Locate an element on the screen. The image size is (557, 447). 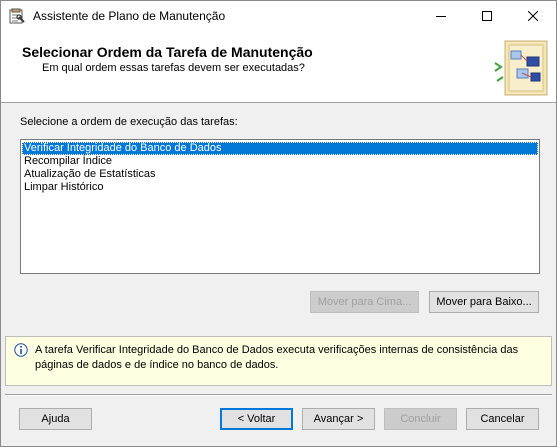
window-title: Assistente de Plano de Manutenção is located at coordinates (129, 16).